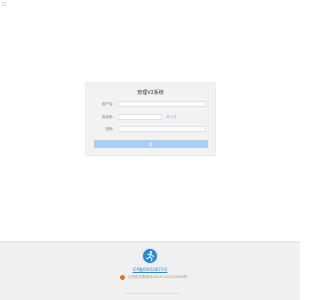  I want to click on password-input, so click(162, 129).